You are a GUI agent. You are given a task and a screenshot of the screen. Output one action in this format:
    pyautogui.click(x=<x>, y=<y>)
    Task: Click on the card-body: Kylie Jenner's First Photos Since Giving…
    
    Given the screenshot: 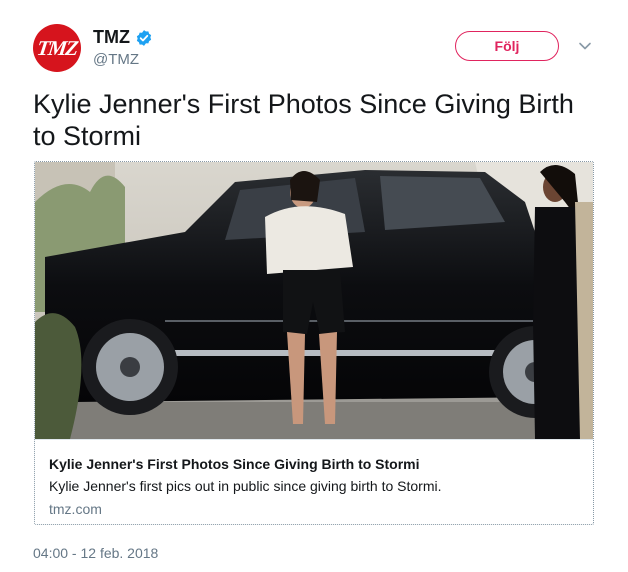 What is the action you would take?
    pyautogui.click(x=314, y=481)
    